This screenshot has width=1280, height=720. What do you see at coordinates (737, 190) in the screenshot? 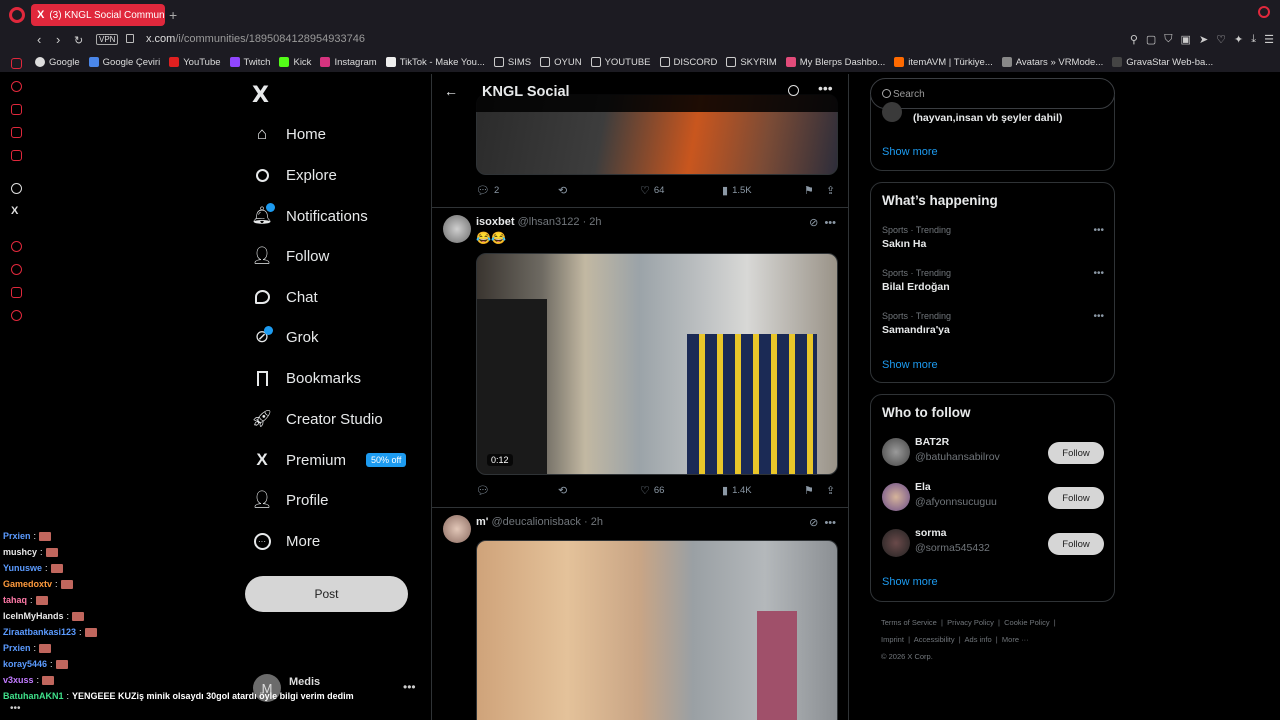
I see `views-button: ▮ 1.5K` at bounding box center [737, 190].